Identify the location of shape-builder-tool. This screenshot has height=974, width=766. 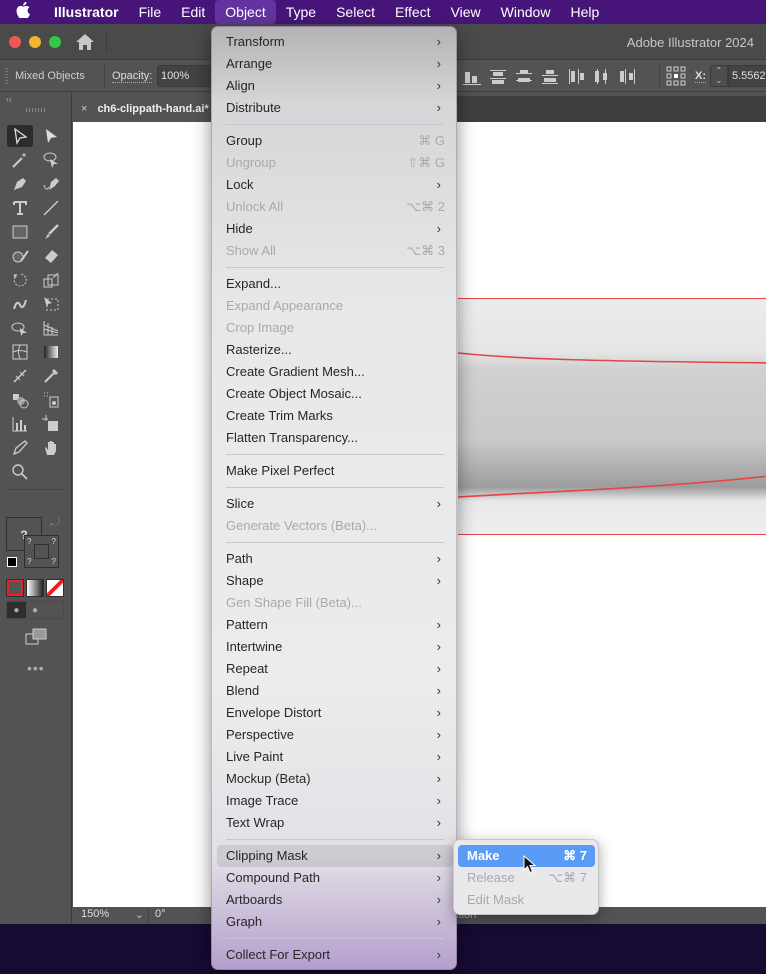
(20, 328).